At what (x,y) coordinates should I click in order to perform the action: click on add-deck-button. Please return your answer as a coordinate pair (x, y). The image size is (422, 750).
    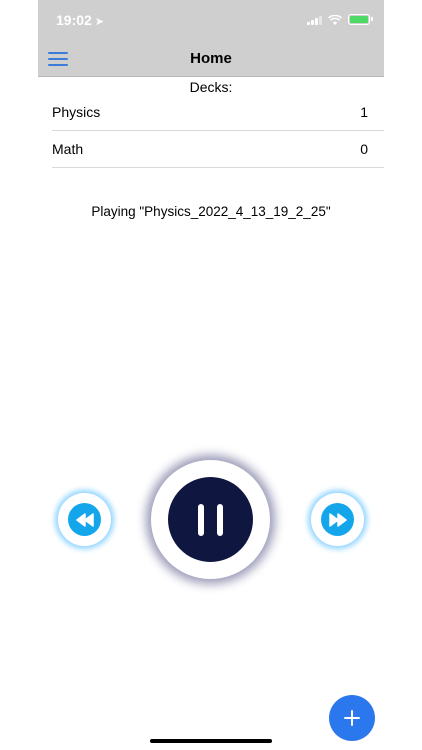
    Looking at the image, I should click on (352, 718).